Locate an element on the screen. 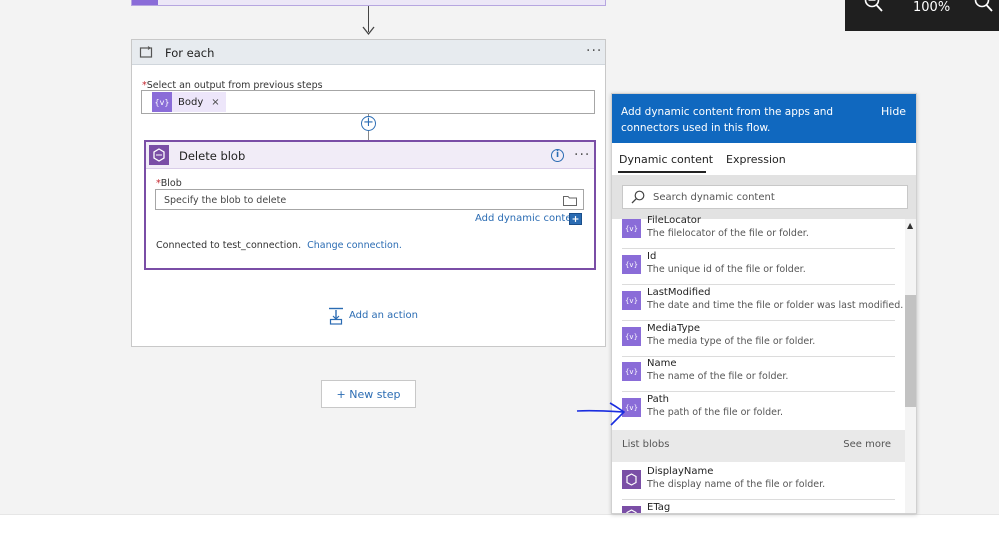  search-box is located at coordinates (765, 197).